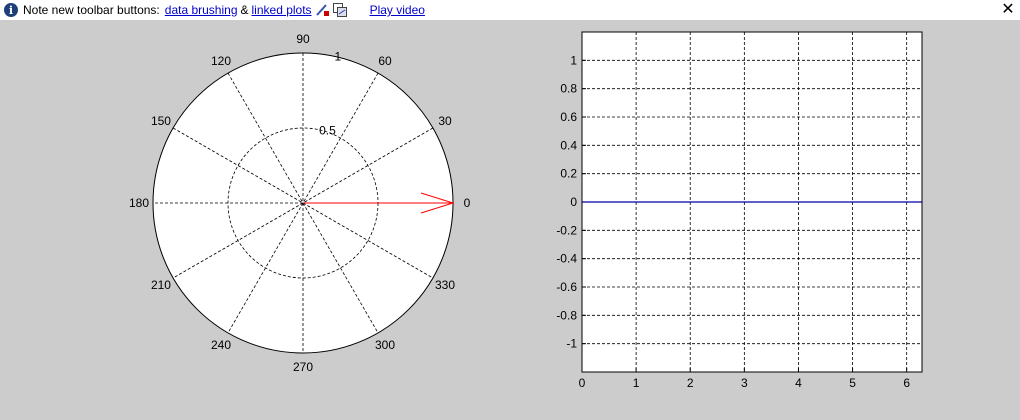  Describe the element at coordinates (338, 56) in the screenshot. I see `polar-radial-tick-label: 1` at that location.